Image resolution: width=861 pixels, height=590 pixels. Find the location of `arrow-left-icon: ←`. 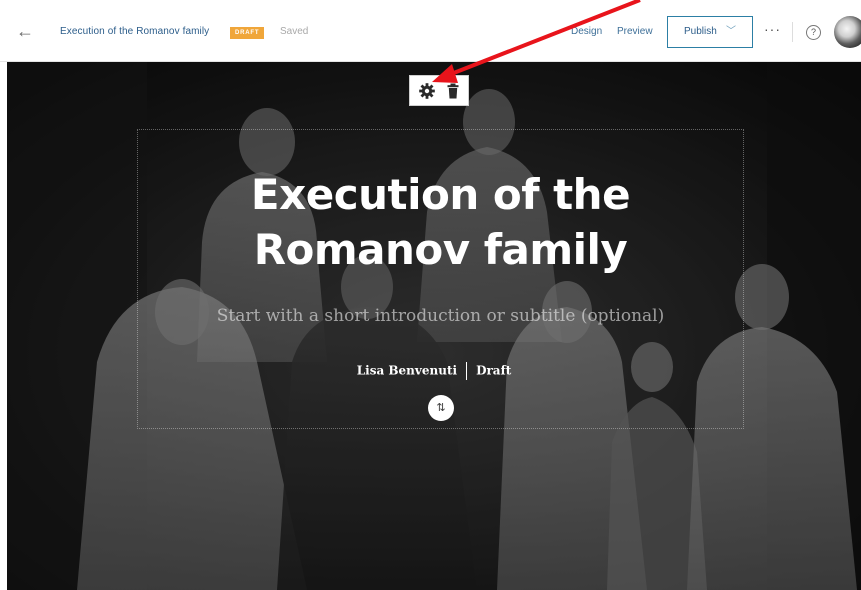

arrow-left-icon: ← is located at coordinates (25, 31).